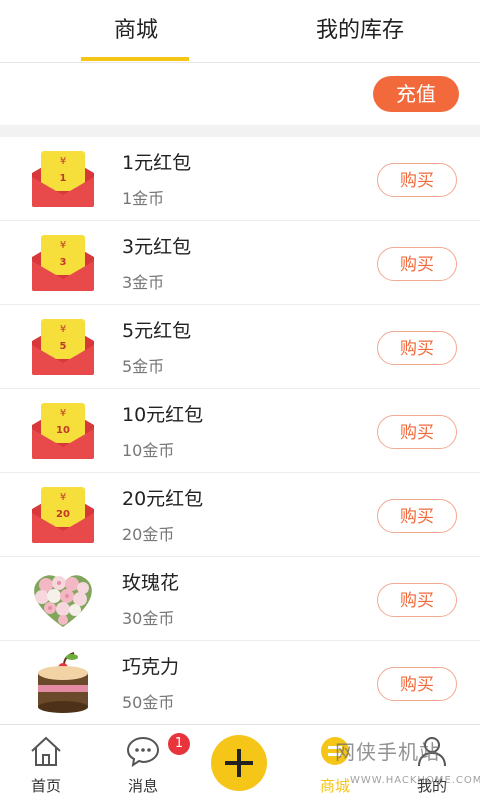 The image size is (480, 801). I want to click on item-name: 5元红包, so click(157, 331).